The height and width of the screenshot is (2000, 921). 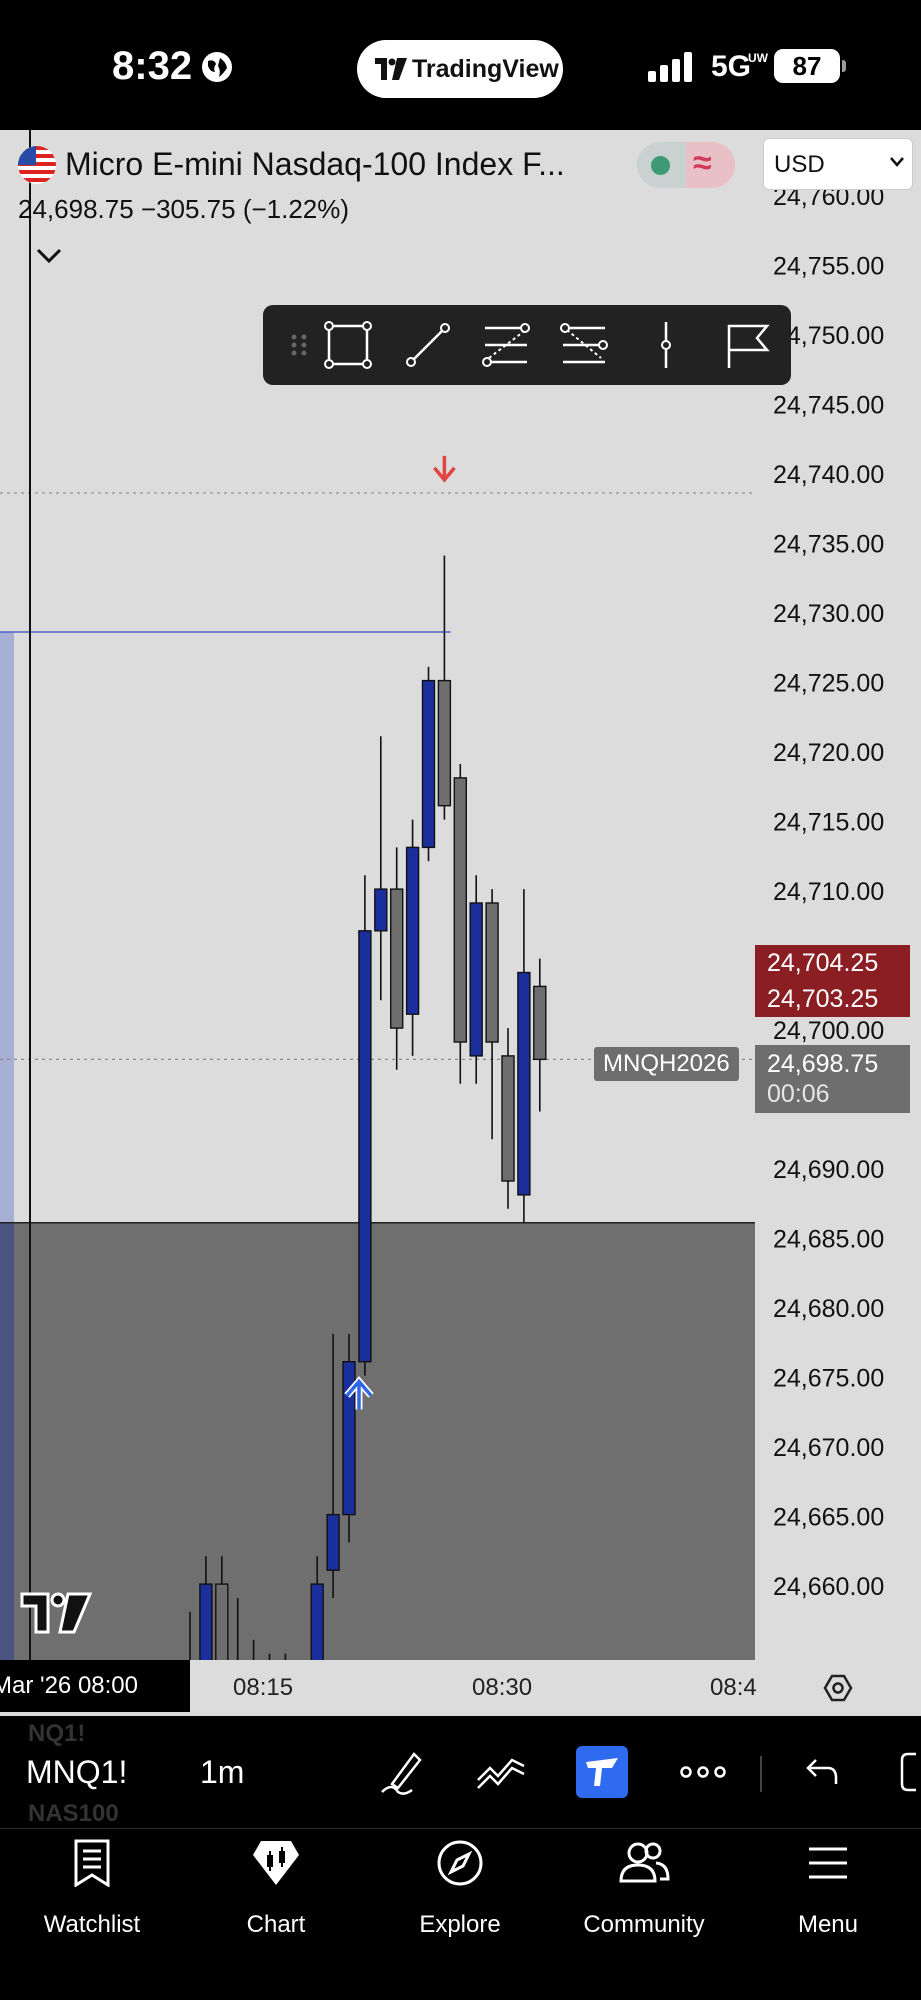 I want to click on tab-label: Watchlist, so click(x=92, y=1924).